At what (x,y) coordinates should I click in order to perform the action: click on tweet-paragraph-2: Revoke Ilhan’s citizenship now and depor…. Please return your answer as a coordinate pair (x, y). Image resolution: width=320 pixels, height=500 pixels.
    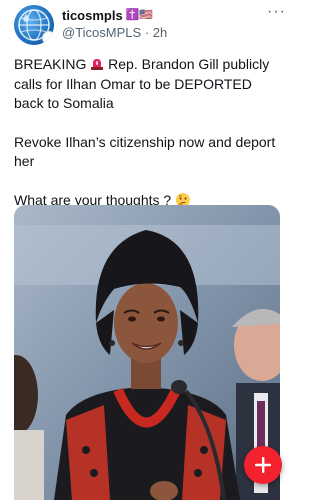
    Looking at the image, I should click on (145, 151).